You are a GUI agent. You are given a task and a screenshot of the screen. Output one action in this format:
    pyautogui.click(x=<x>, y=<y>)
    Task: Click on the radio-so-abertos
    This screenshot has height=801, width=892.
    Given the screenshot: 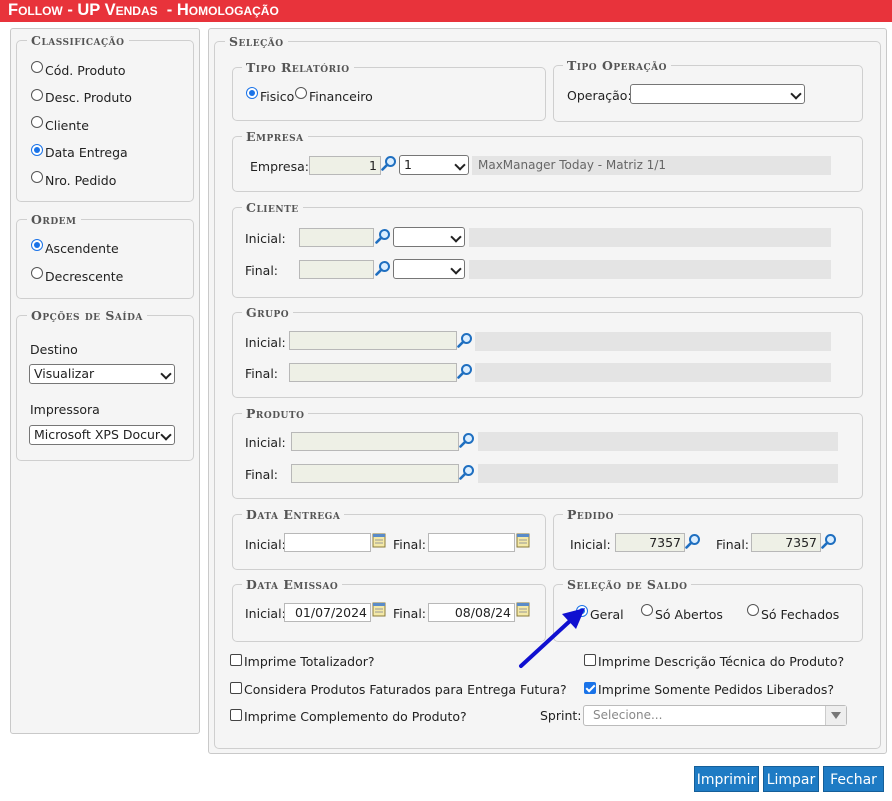 What is the action you would take?
    pyautogui.click(x=647, y=610)
    